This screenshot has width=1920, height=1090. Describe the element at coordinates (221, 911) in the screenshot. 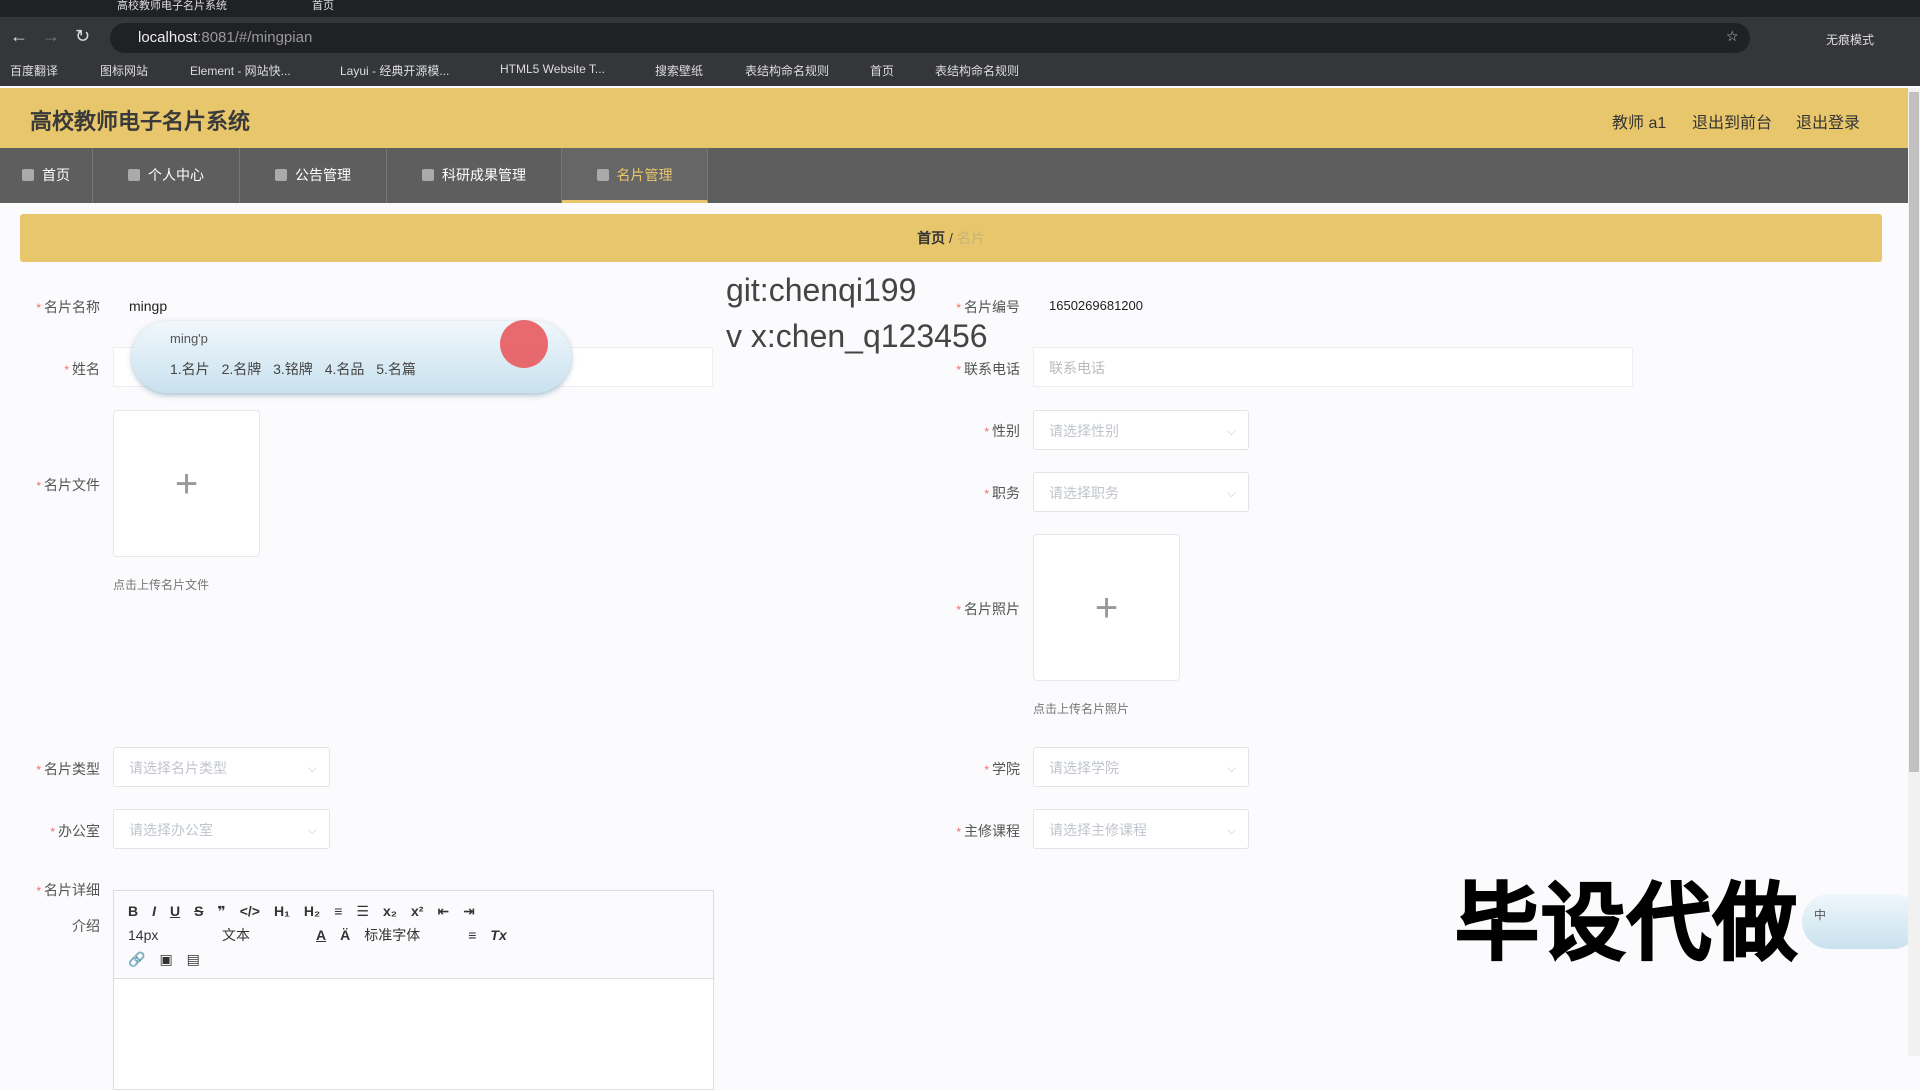

I see `blockquote-icon: ❞` at that location.